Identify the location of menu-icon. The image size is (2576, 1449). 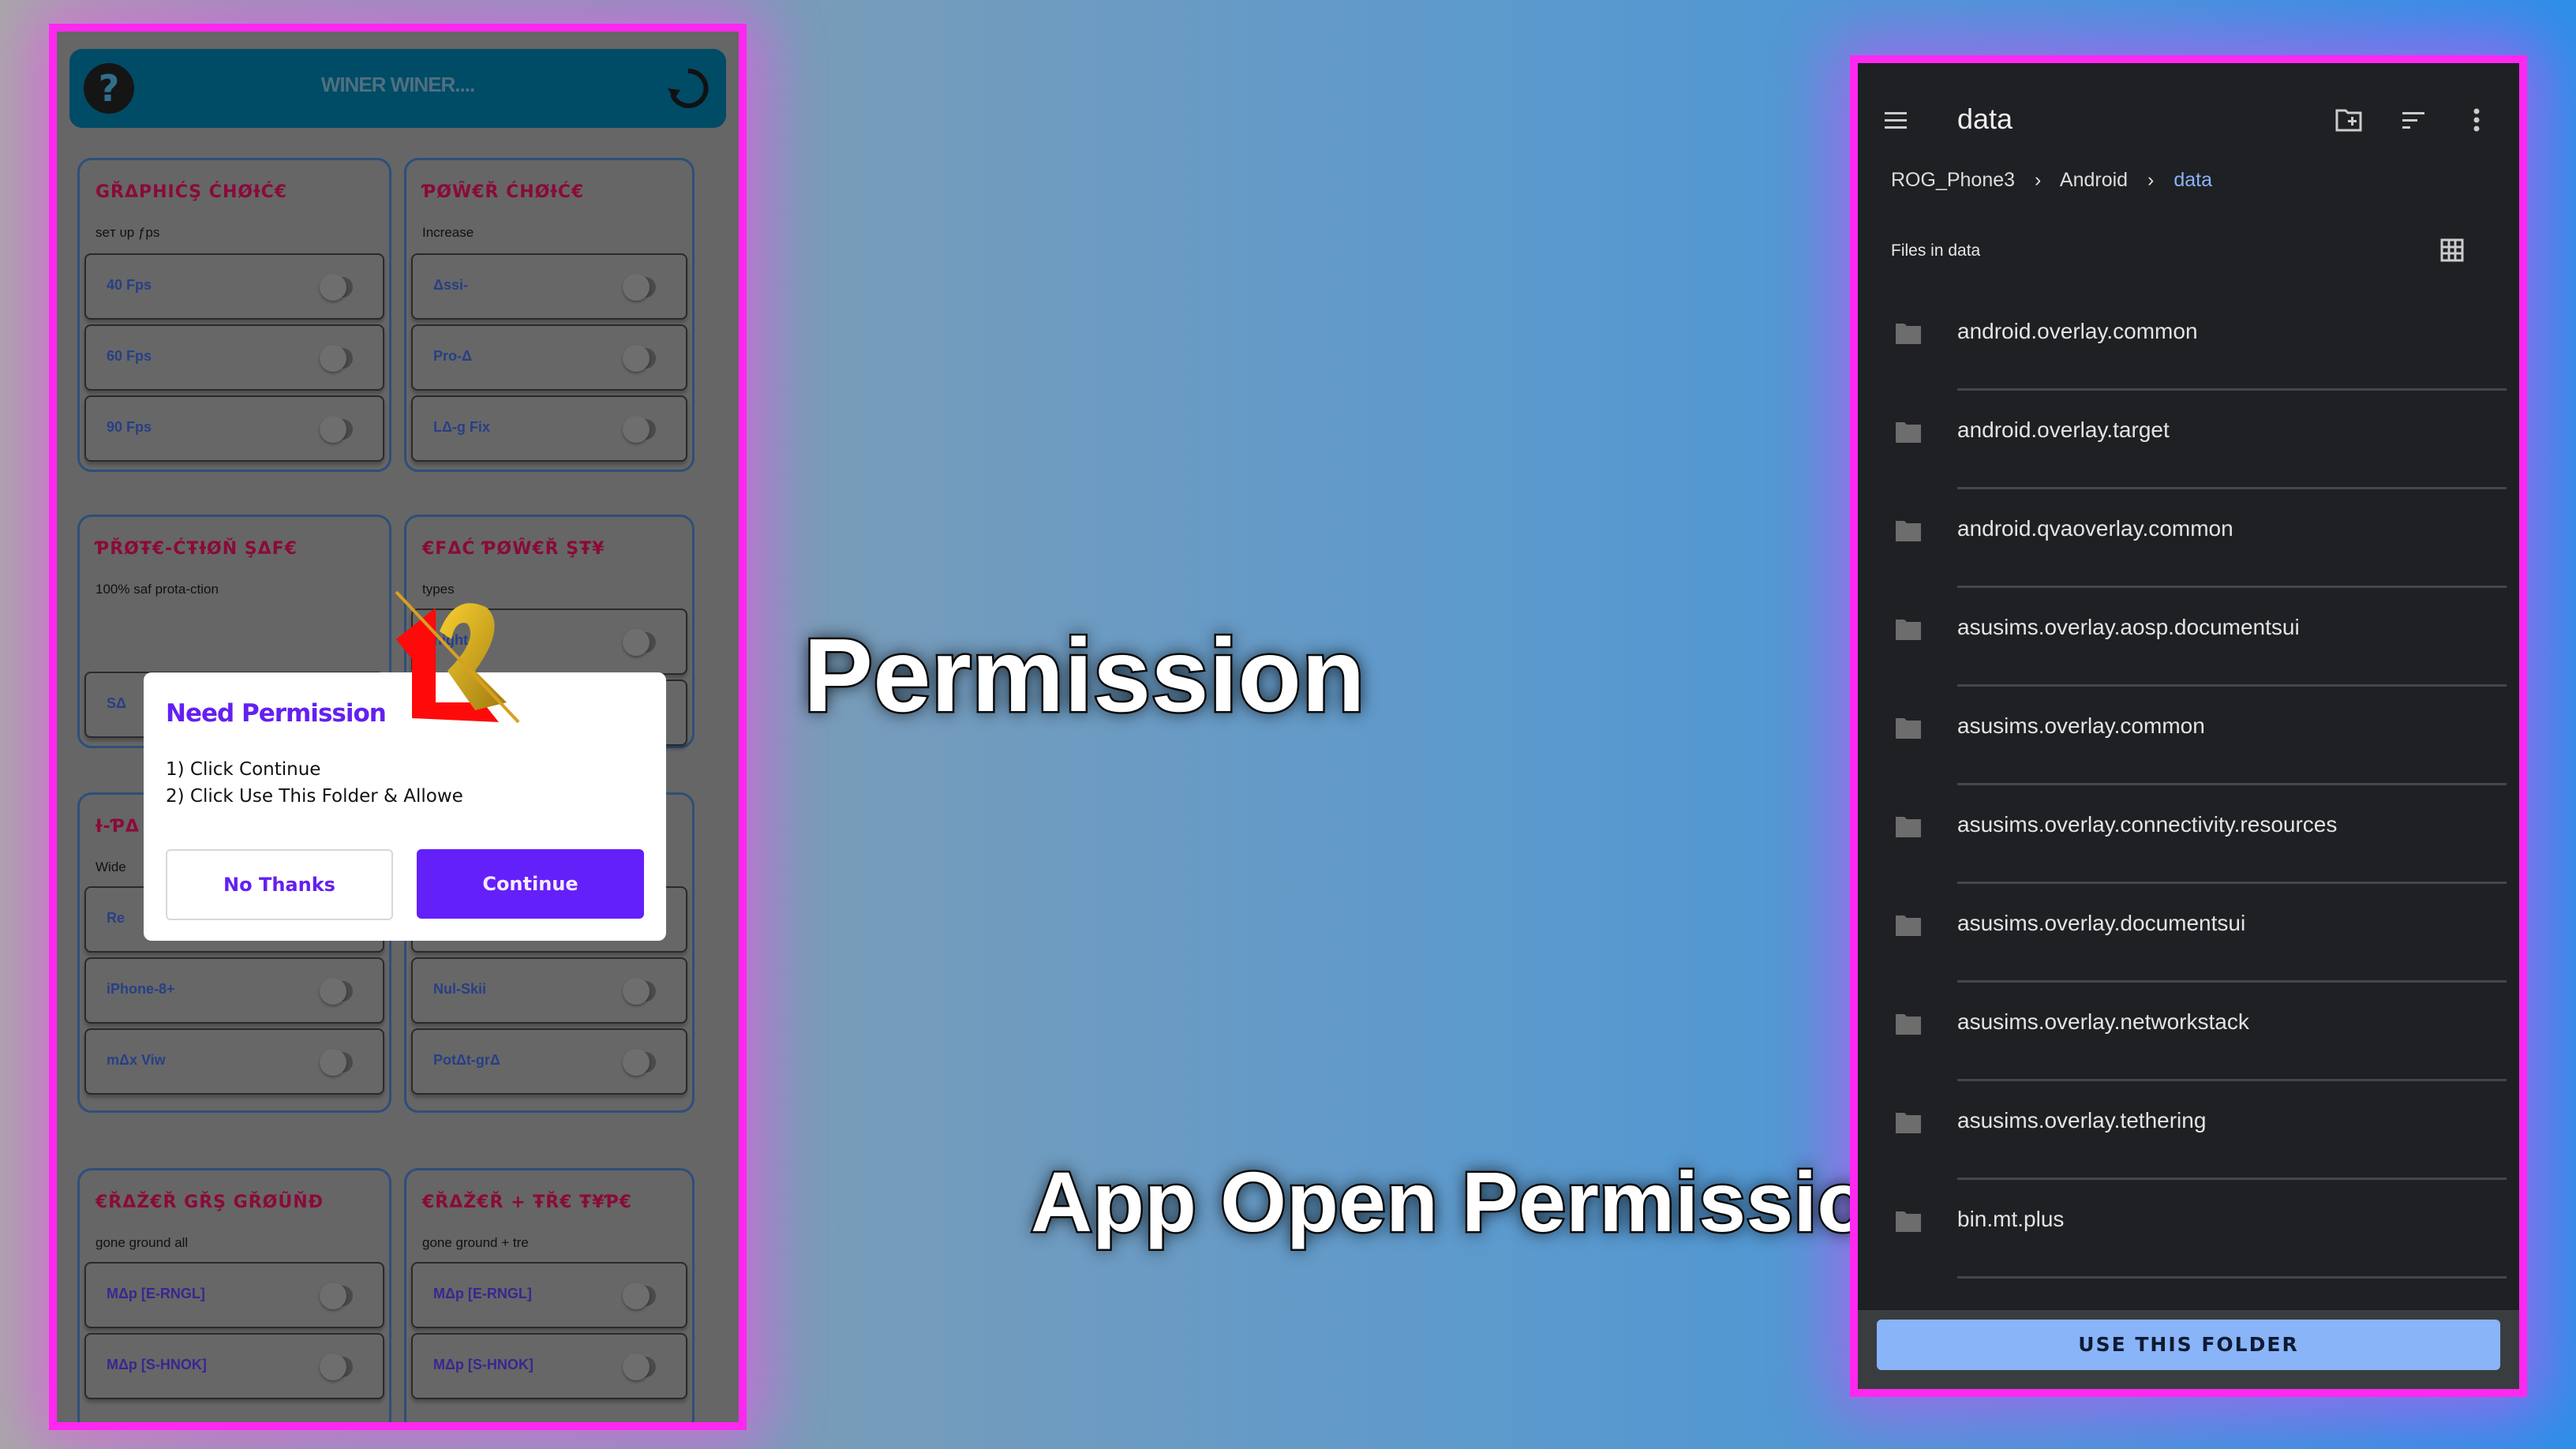
(1895, 120).